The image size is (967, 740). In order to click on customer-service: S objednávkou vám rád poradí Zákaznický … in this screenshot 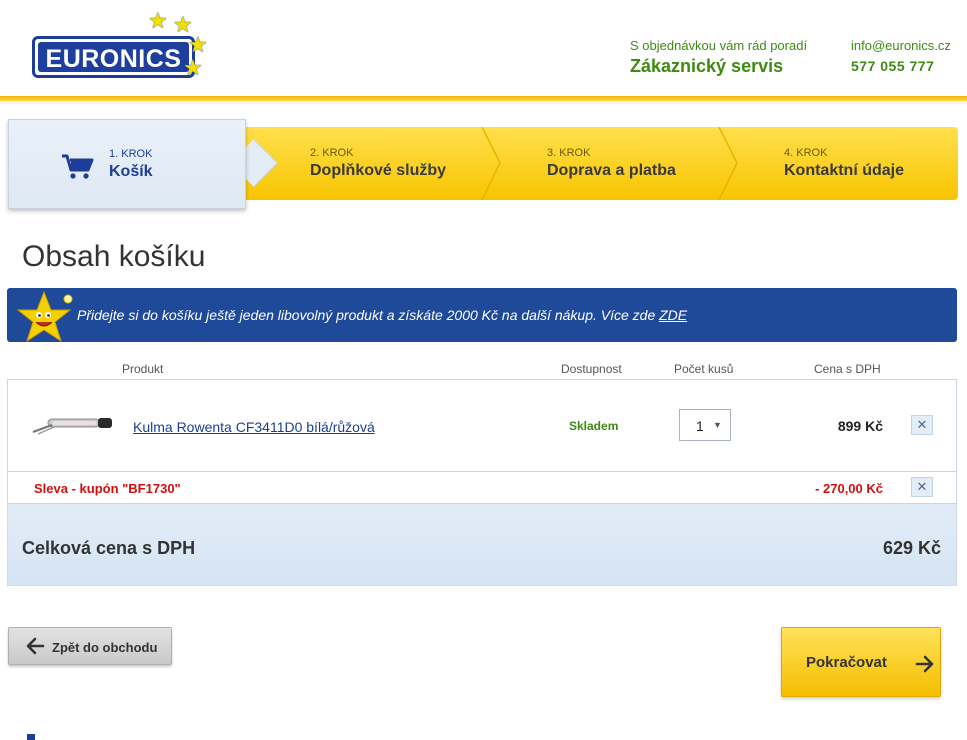, I will do `click(718, 57)`.